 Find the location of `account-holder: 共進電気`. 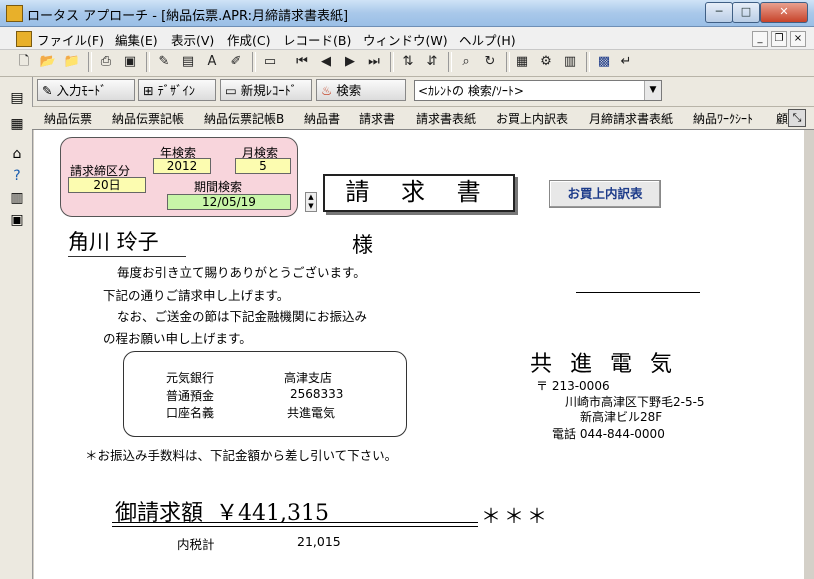

account-holder: 共進電気 is located at coordinates (311, 413).